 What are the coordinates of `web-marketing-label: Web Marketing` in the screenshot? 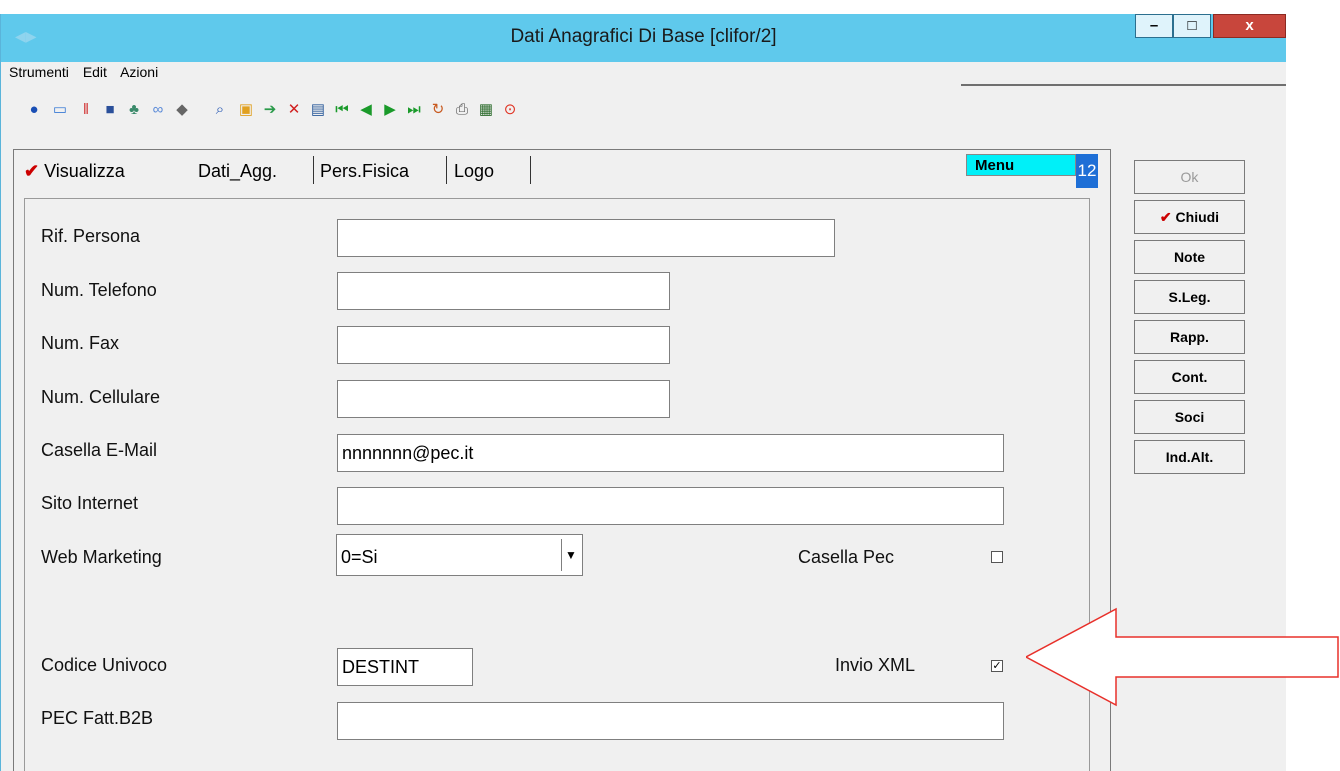 It's located at (101, 557).